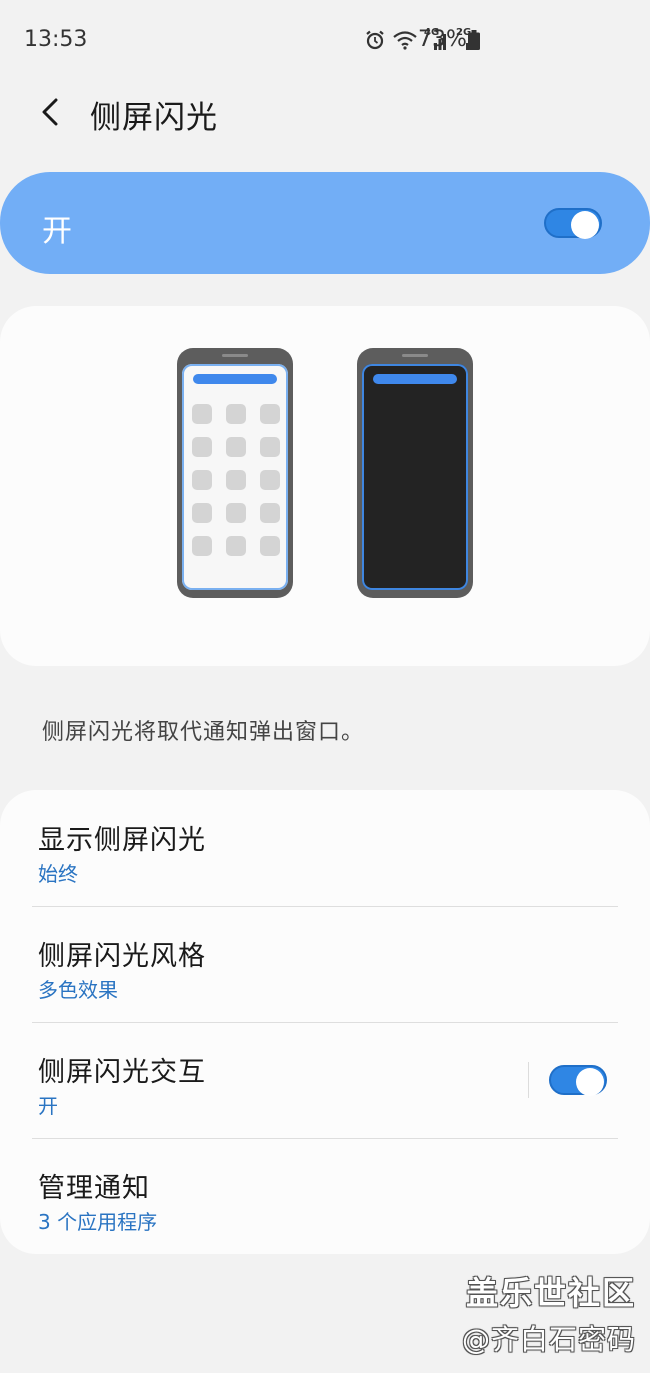 The width and height of the screenshot is (650, 1373). Describe the element at coordinates (78, 990) in the screenshot. I see `setting-subtitle: 多色效果` at that location.